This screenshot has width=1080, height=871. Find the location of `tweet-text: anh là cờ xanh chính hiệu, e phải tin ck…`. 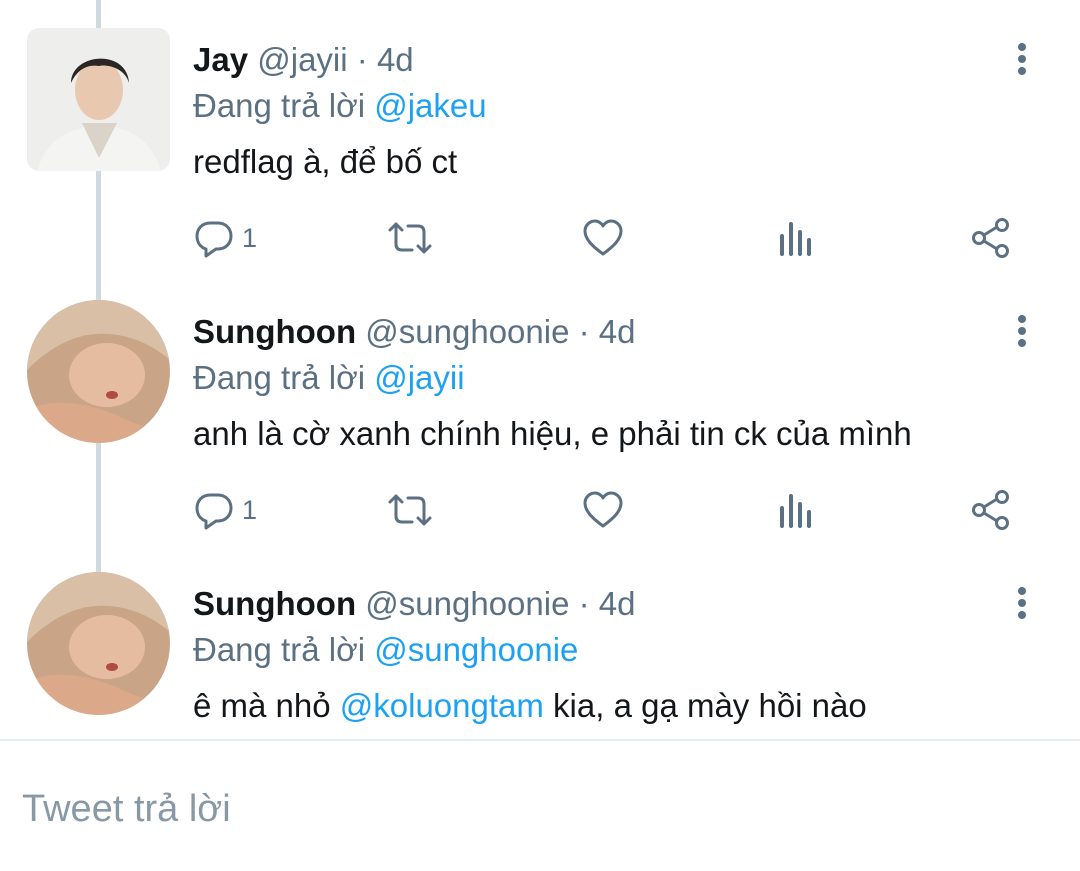

tweet-text: anh là cờ xanh chính hiệu, e phải tin ck… is located at coordinates (552, 434).